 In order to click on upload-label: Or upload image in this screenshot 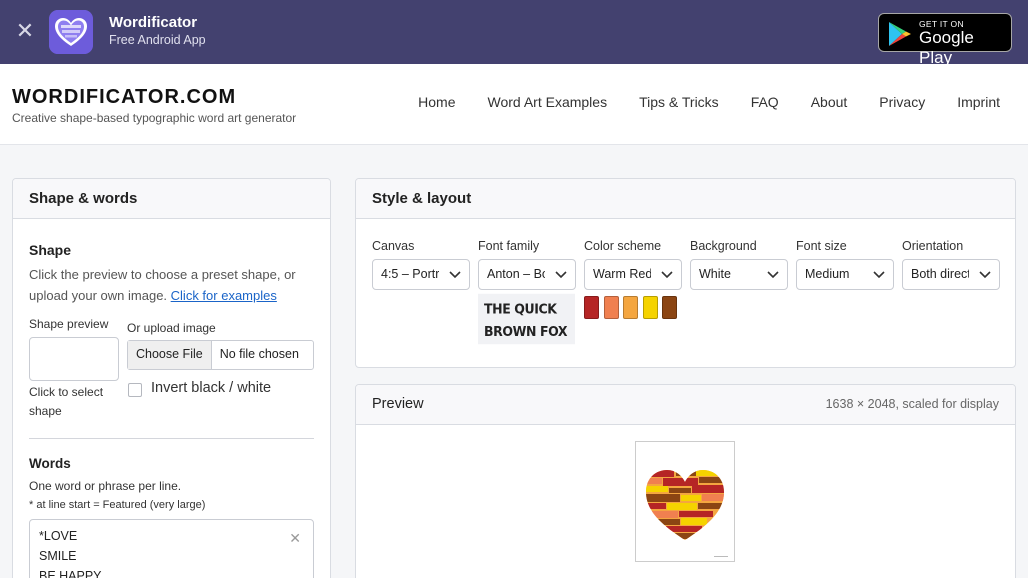, I will do `click(171, 328)`.